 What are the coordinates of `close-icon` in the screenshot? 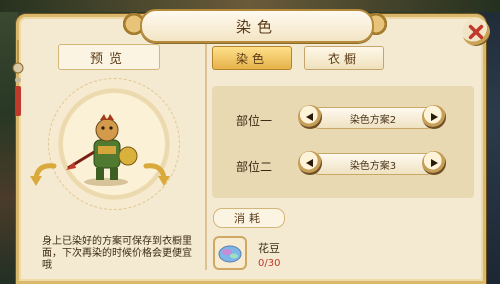 It's located at (476, 32).